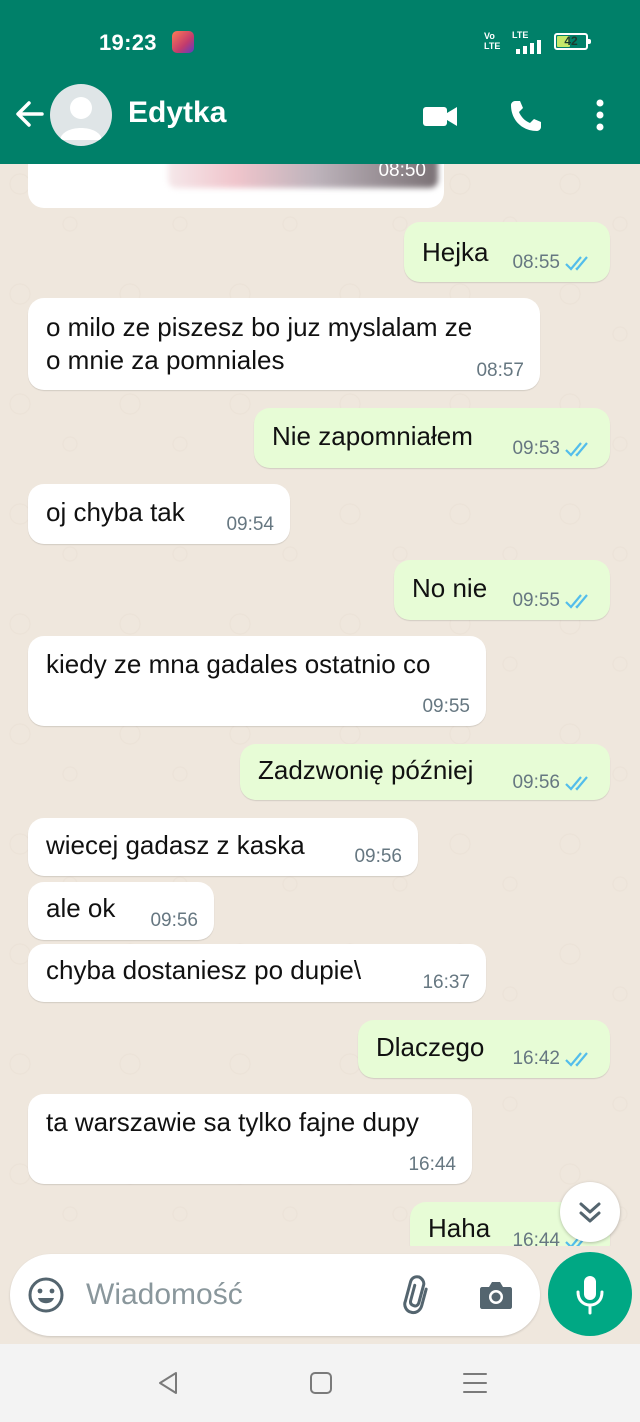  Describe the element at coordinates (502, 590) in the screenshot. I see `message-bubble-outgoing: No nie 09:55` at that location.